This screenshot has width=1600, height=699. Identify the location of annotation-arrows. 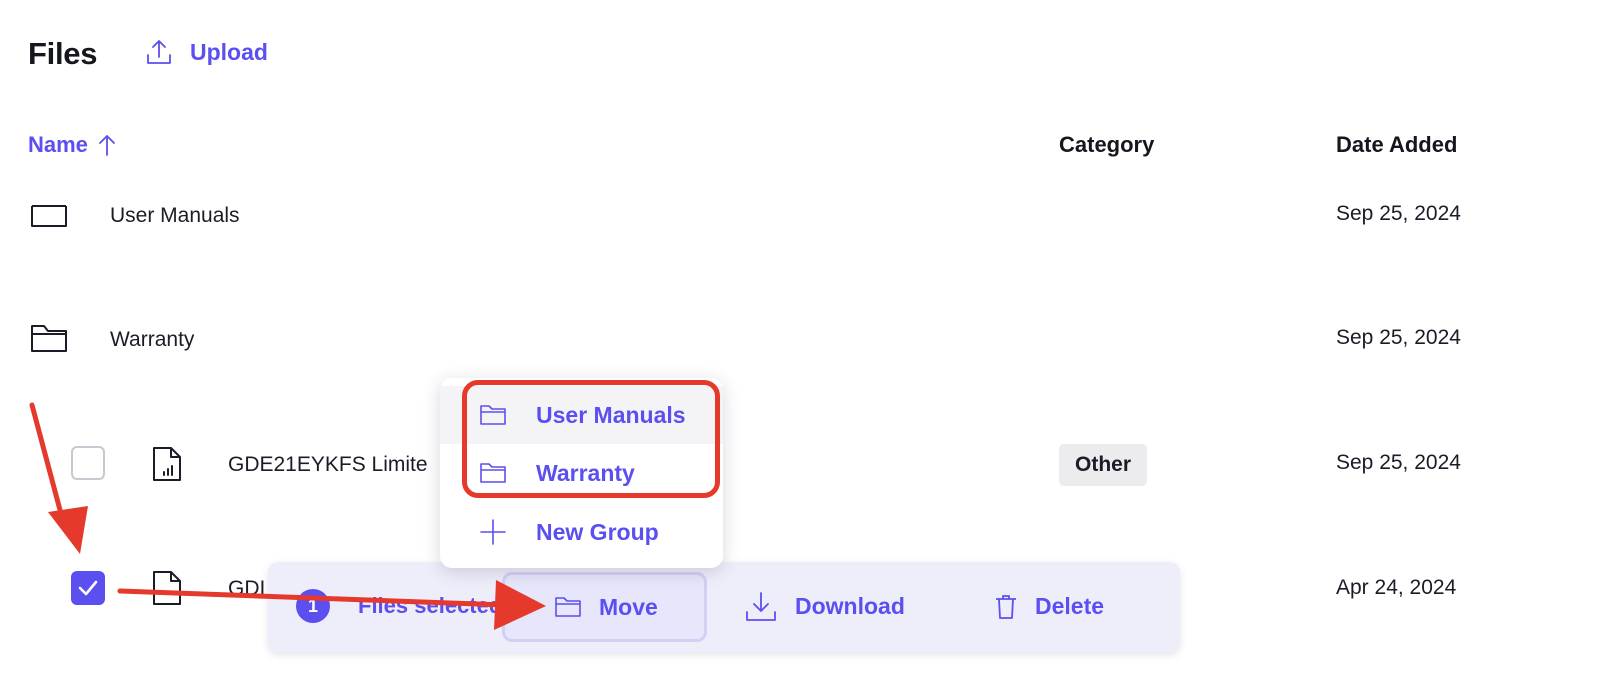
(287, 516).